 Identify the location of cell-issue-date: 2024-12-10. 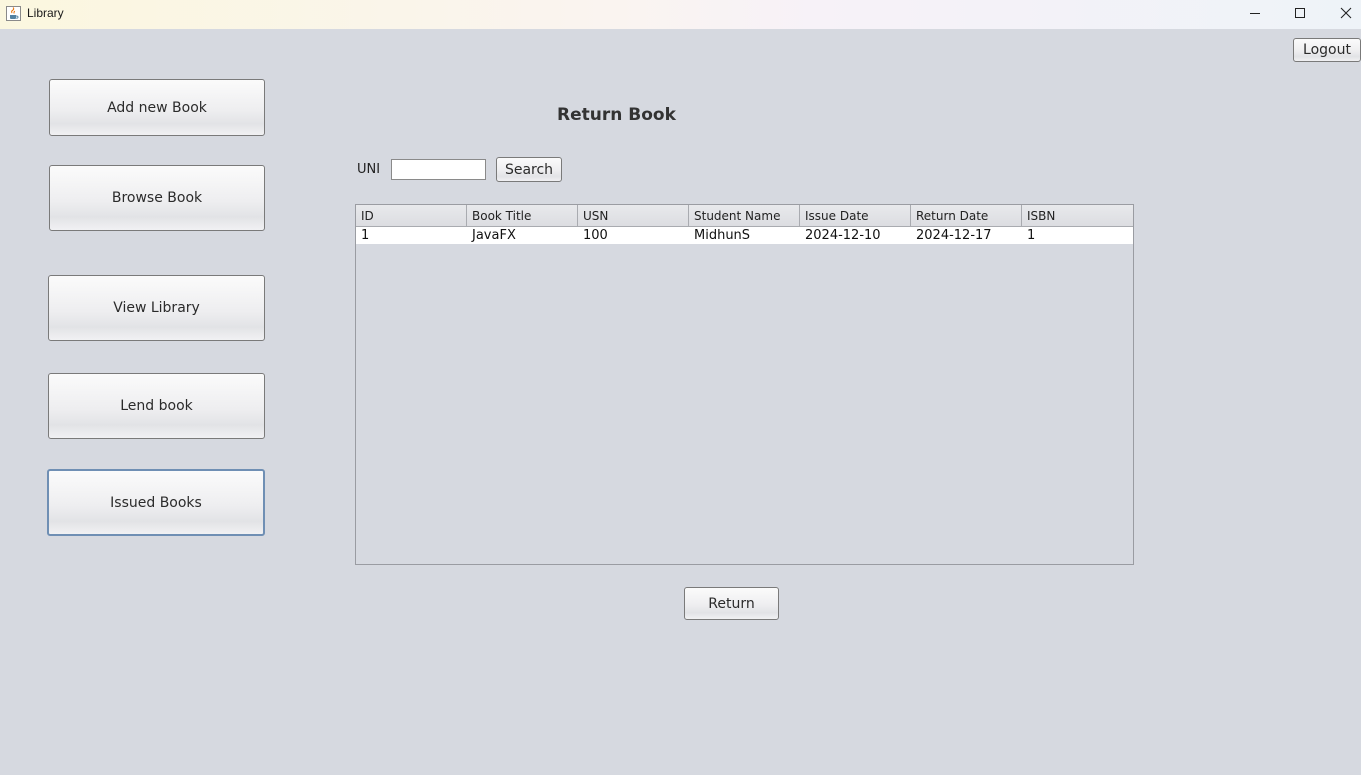
(843, 235).